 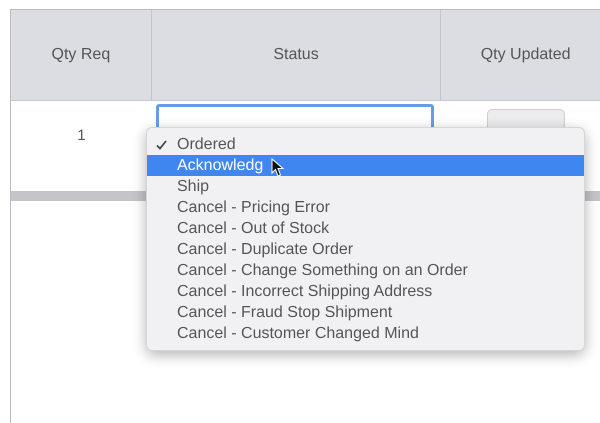 I want to click on table-cell-text: 1, so click(x=81, y=135).